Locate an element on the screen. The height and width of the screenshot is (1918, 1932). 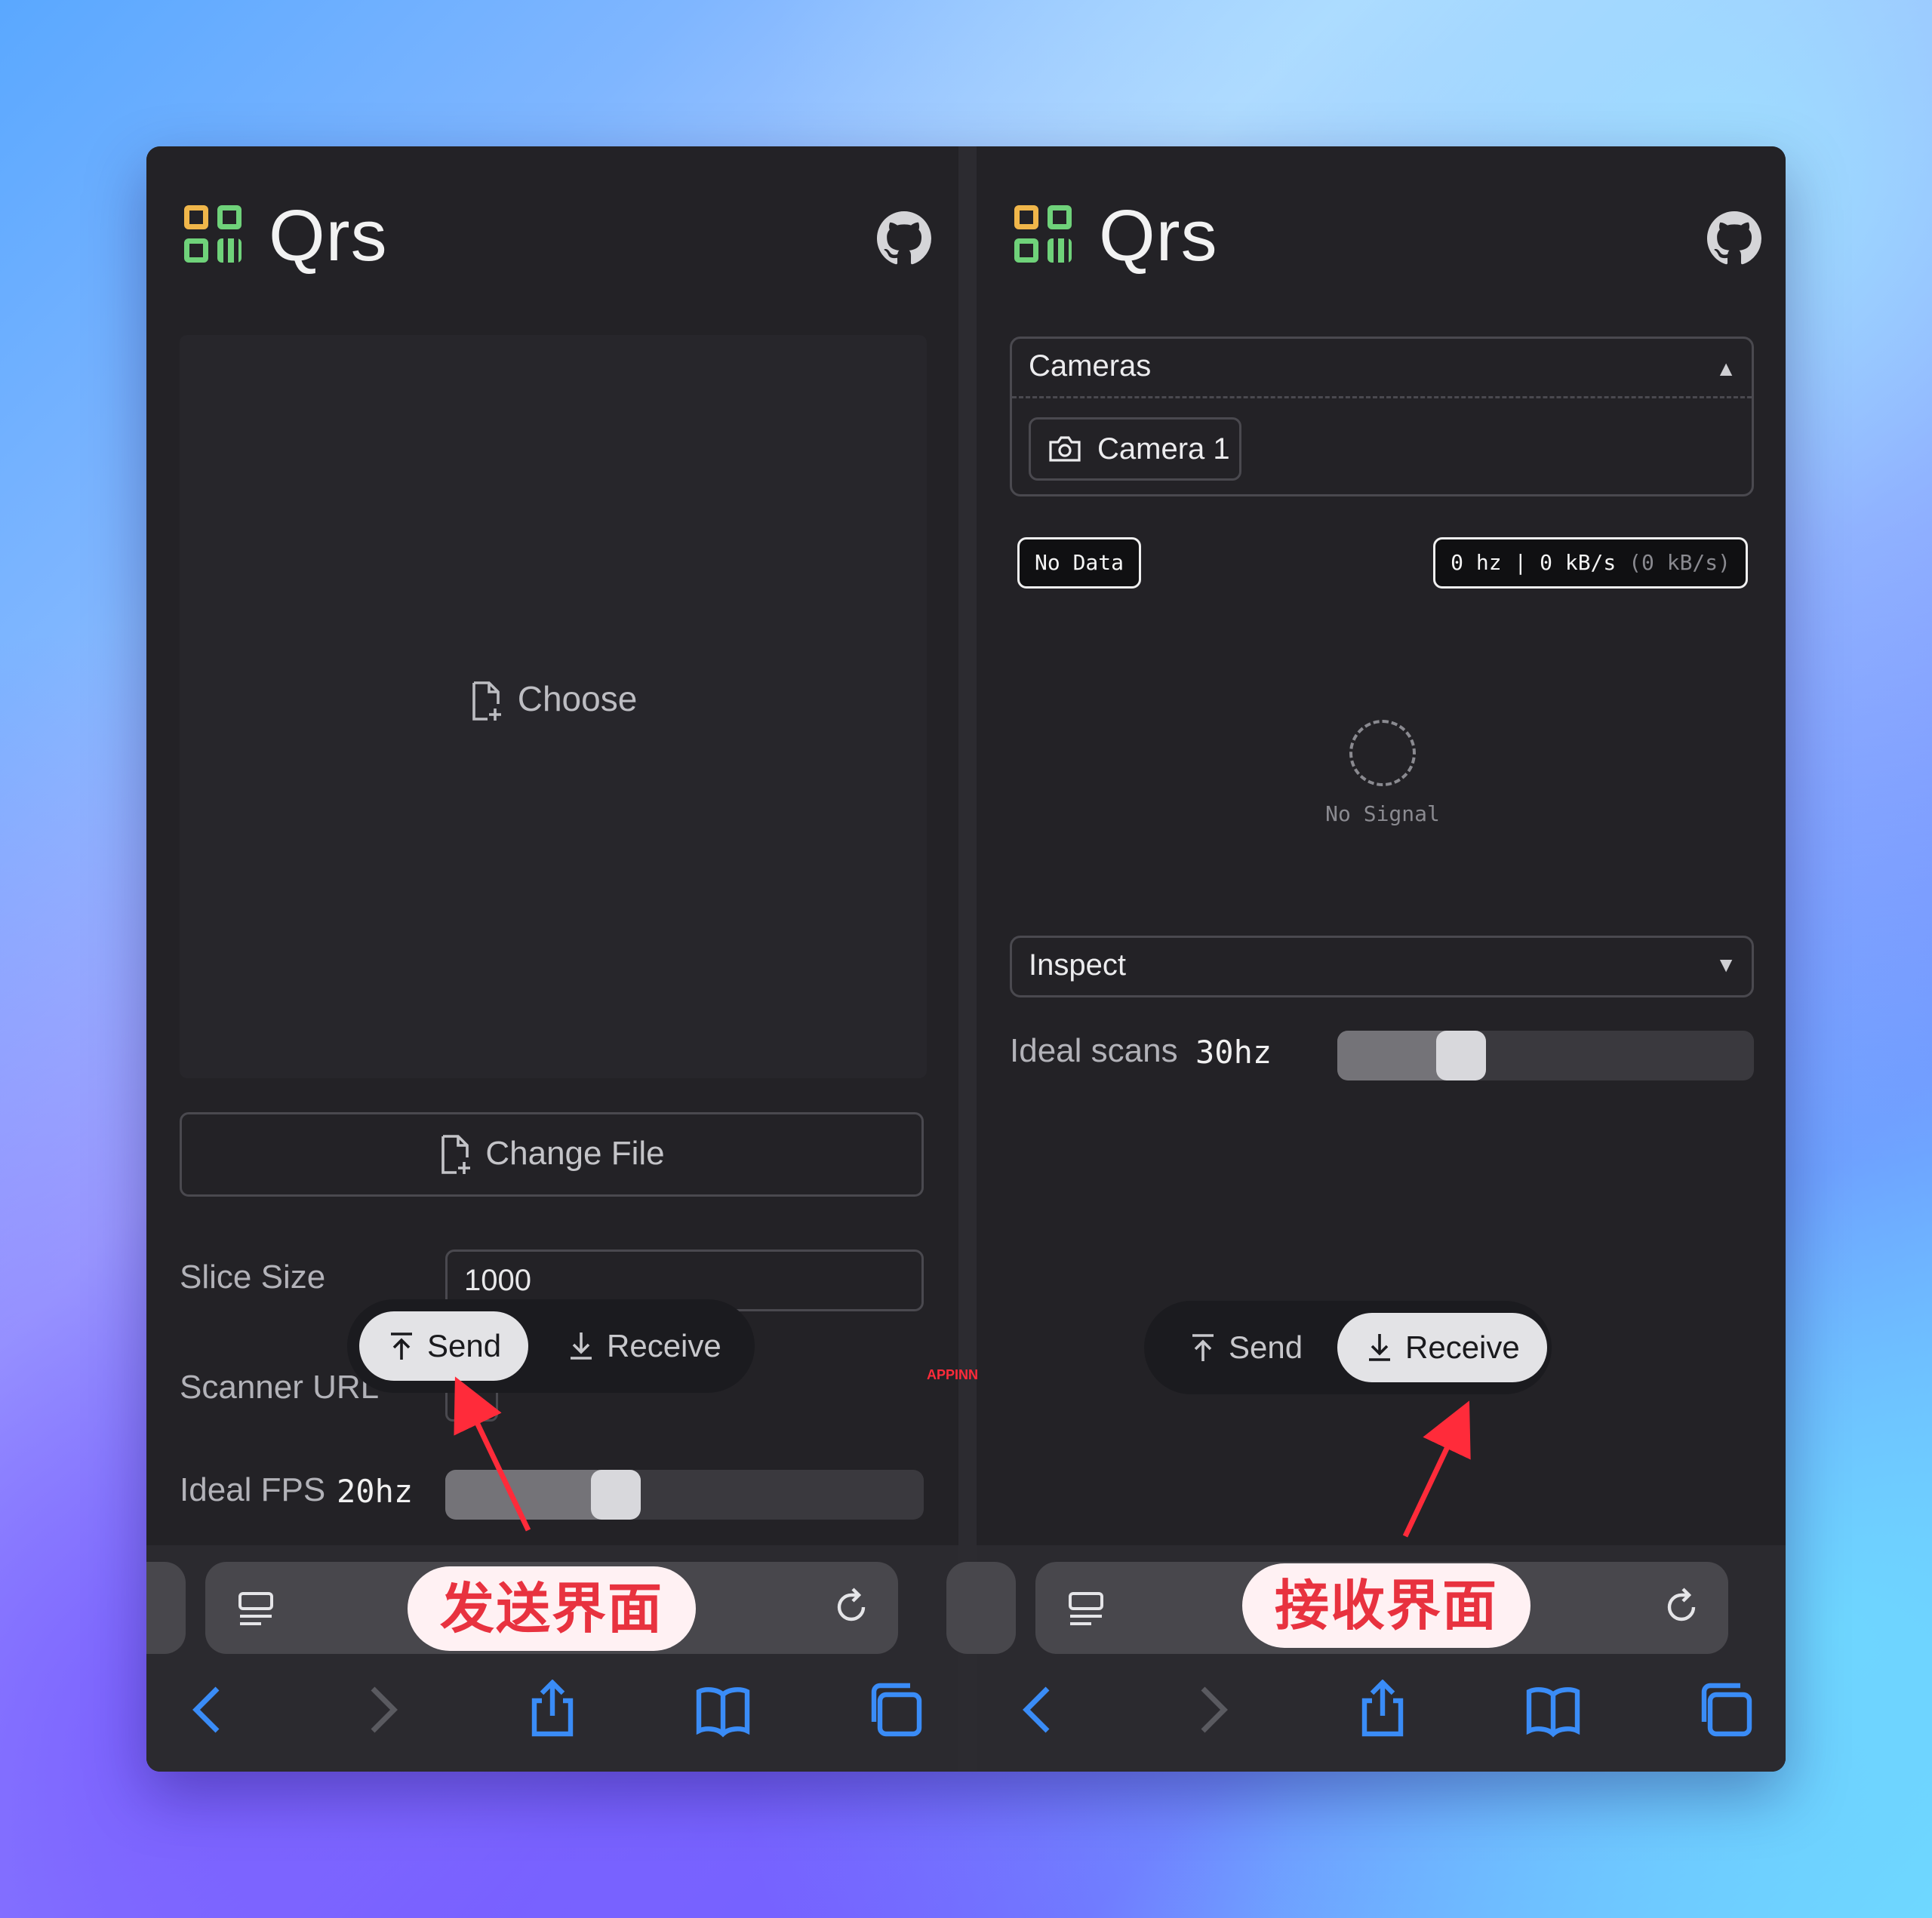
no-data-badge: No Data is located at coordinates (1079, 563).